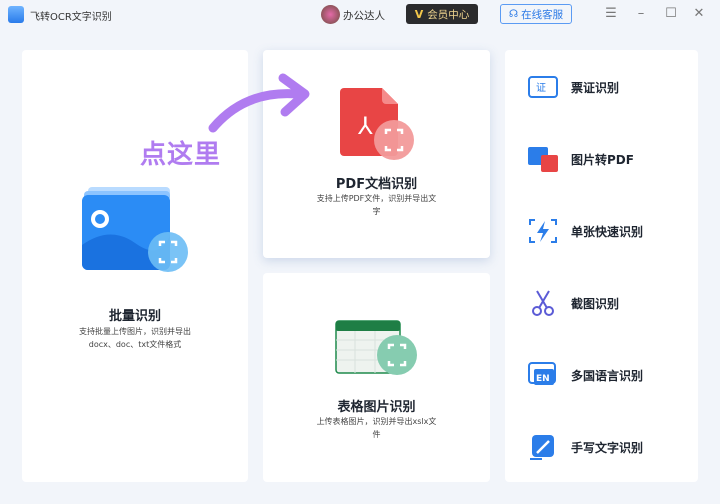 The height and width of the screenshot is (504, 720). I want to click on side-item-ticket: 证 票证识别, so click(601, 87).